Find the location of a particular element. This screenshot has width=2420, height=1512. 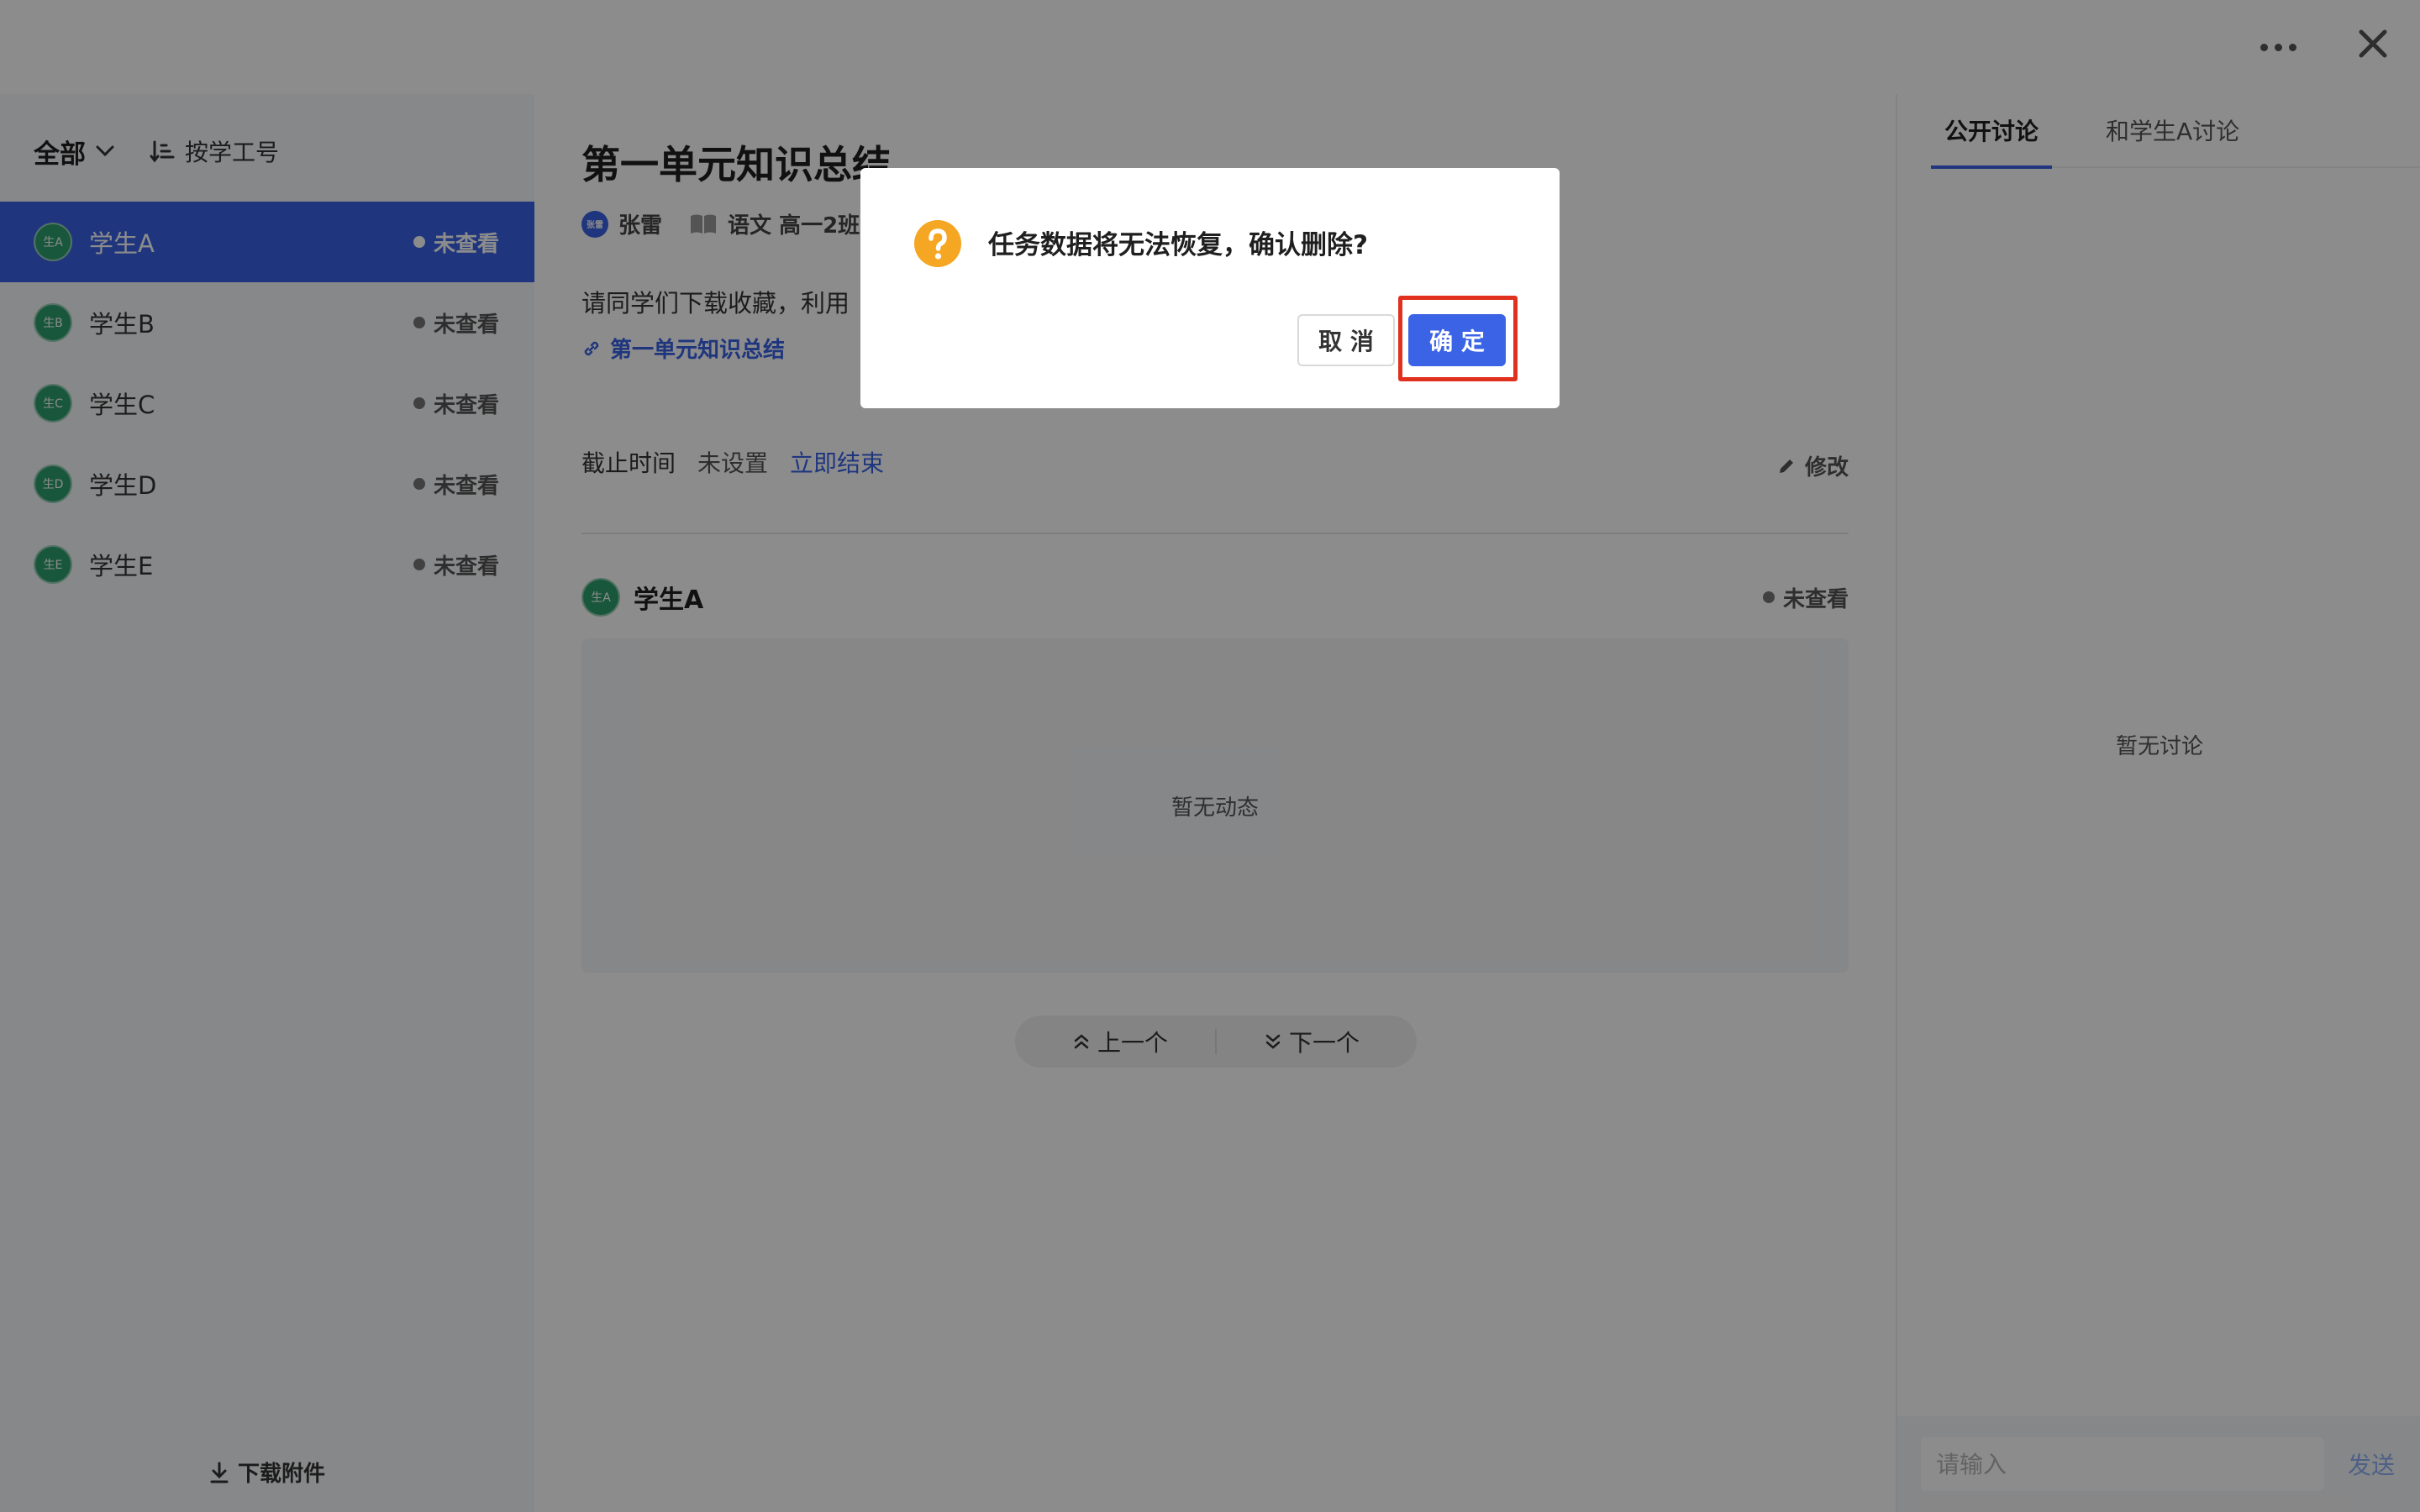

confirm-button: 确 定 is located at coordinates (1457, 340).